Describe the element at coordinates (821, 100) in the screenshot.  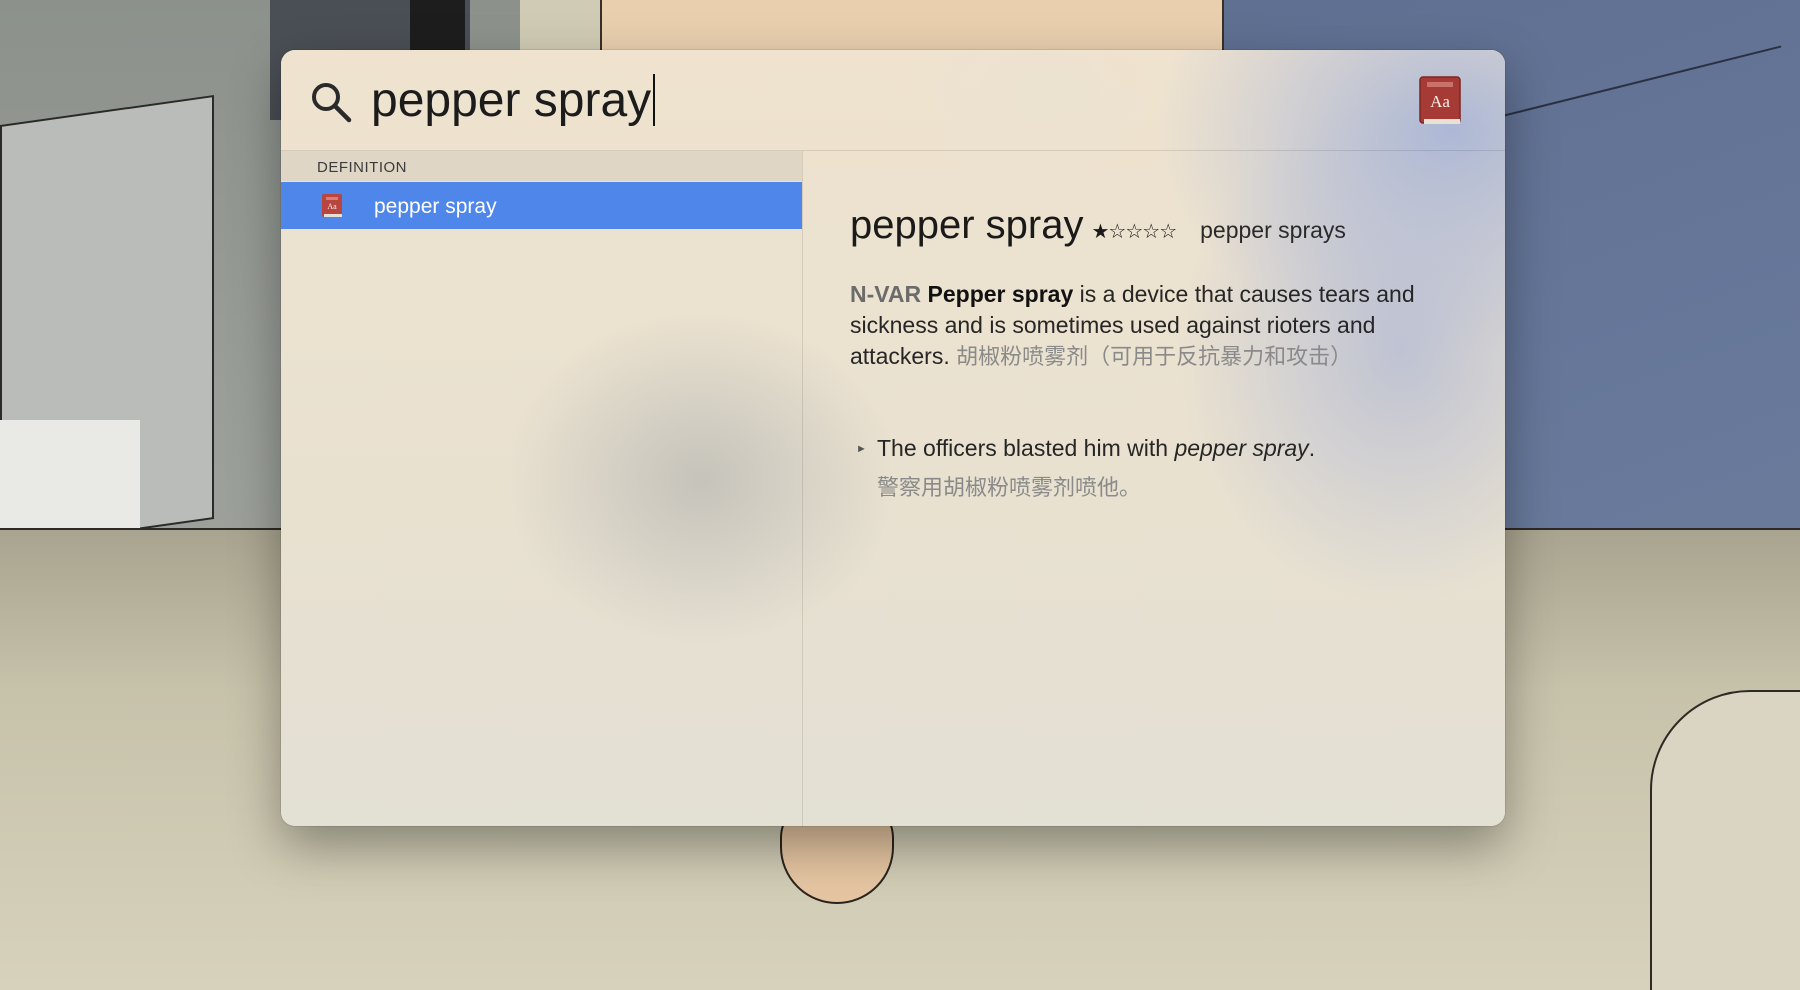
I see `search-input` at that location.